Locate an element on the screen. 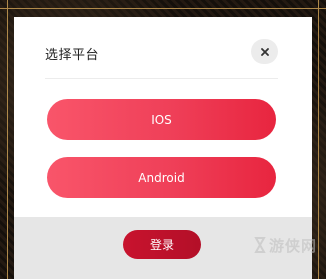 The width and height of the screenshot is (326, 279). close-button is located at coordinates (264, 51).